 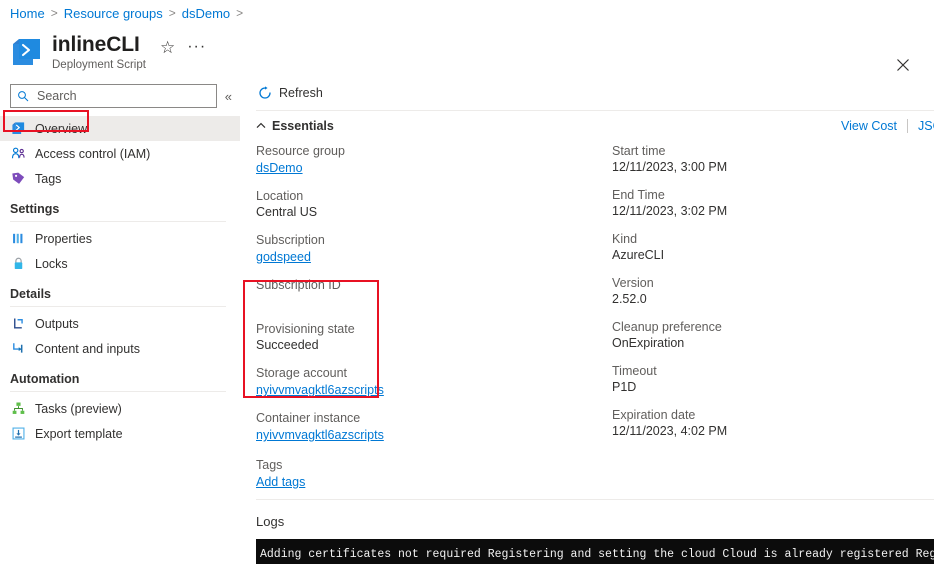 I want to click on sidebar-item-locks: Locks, so click(x=120, y=263).